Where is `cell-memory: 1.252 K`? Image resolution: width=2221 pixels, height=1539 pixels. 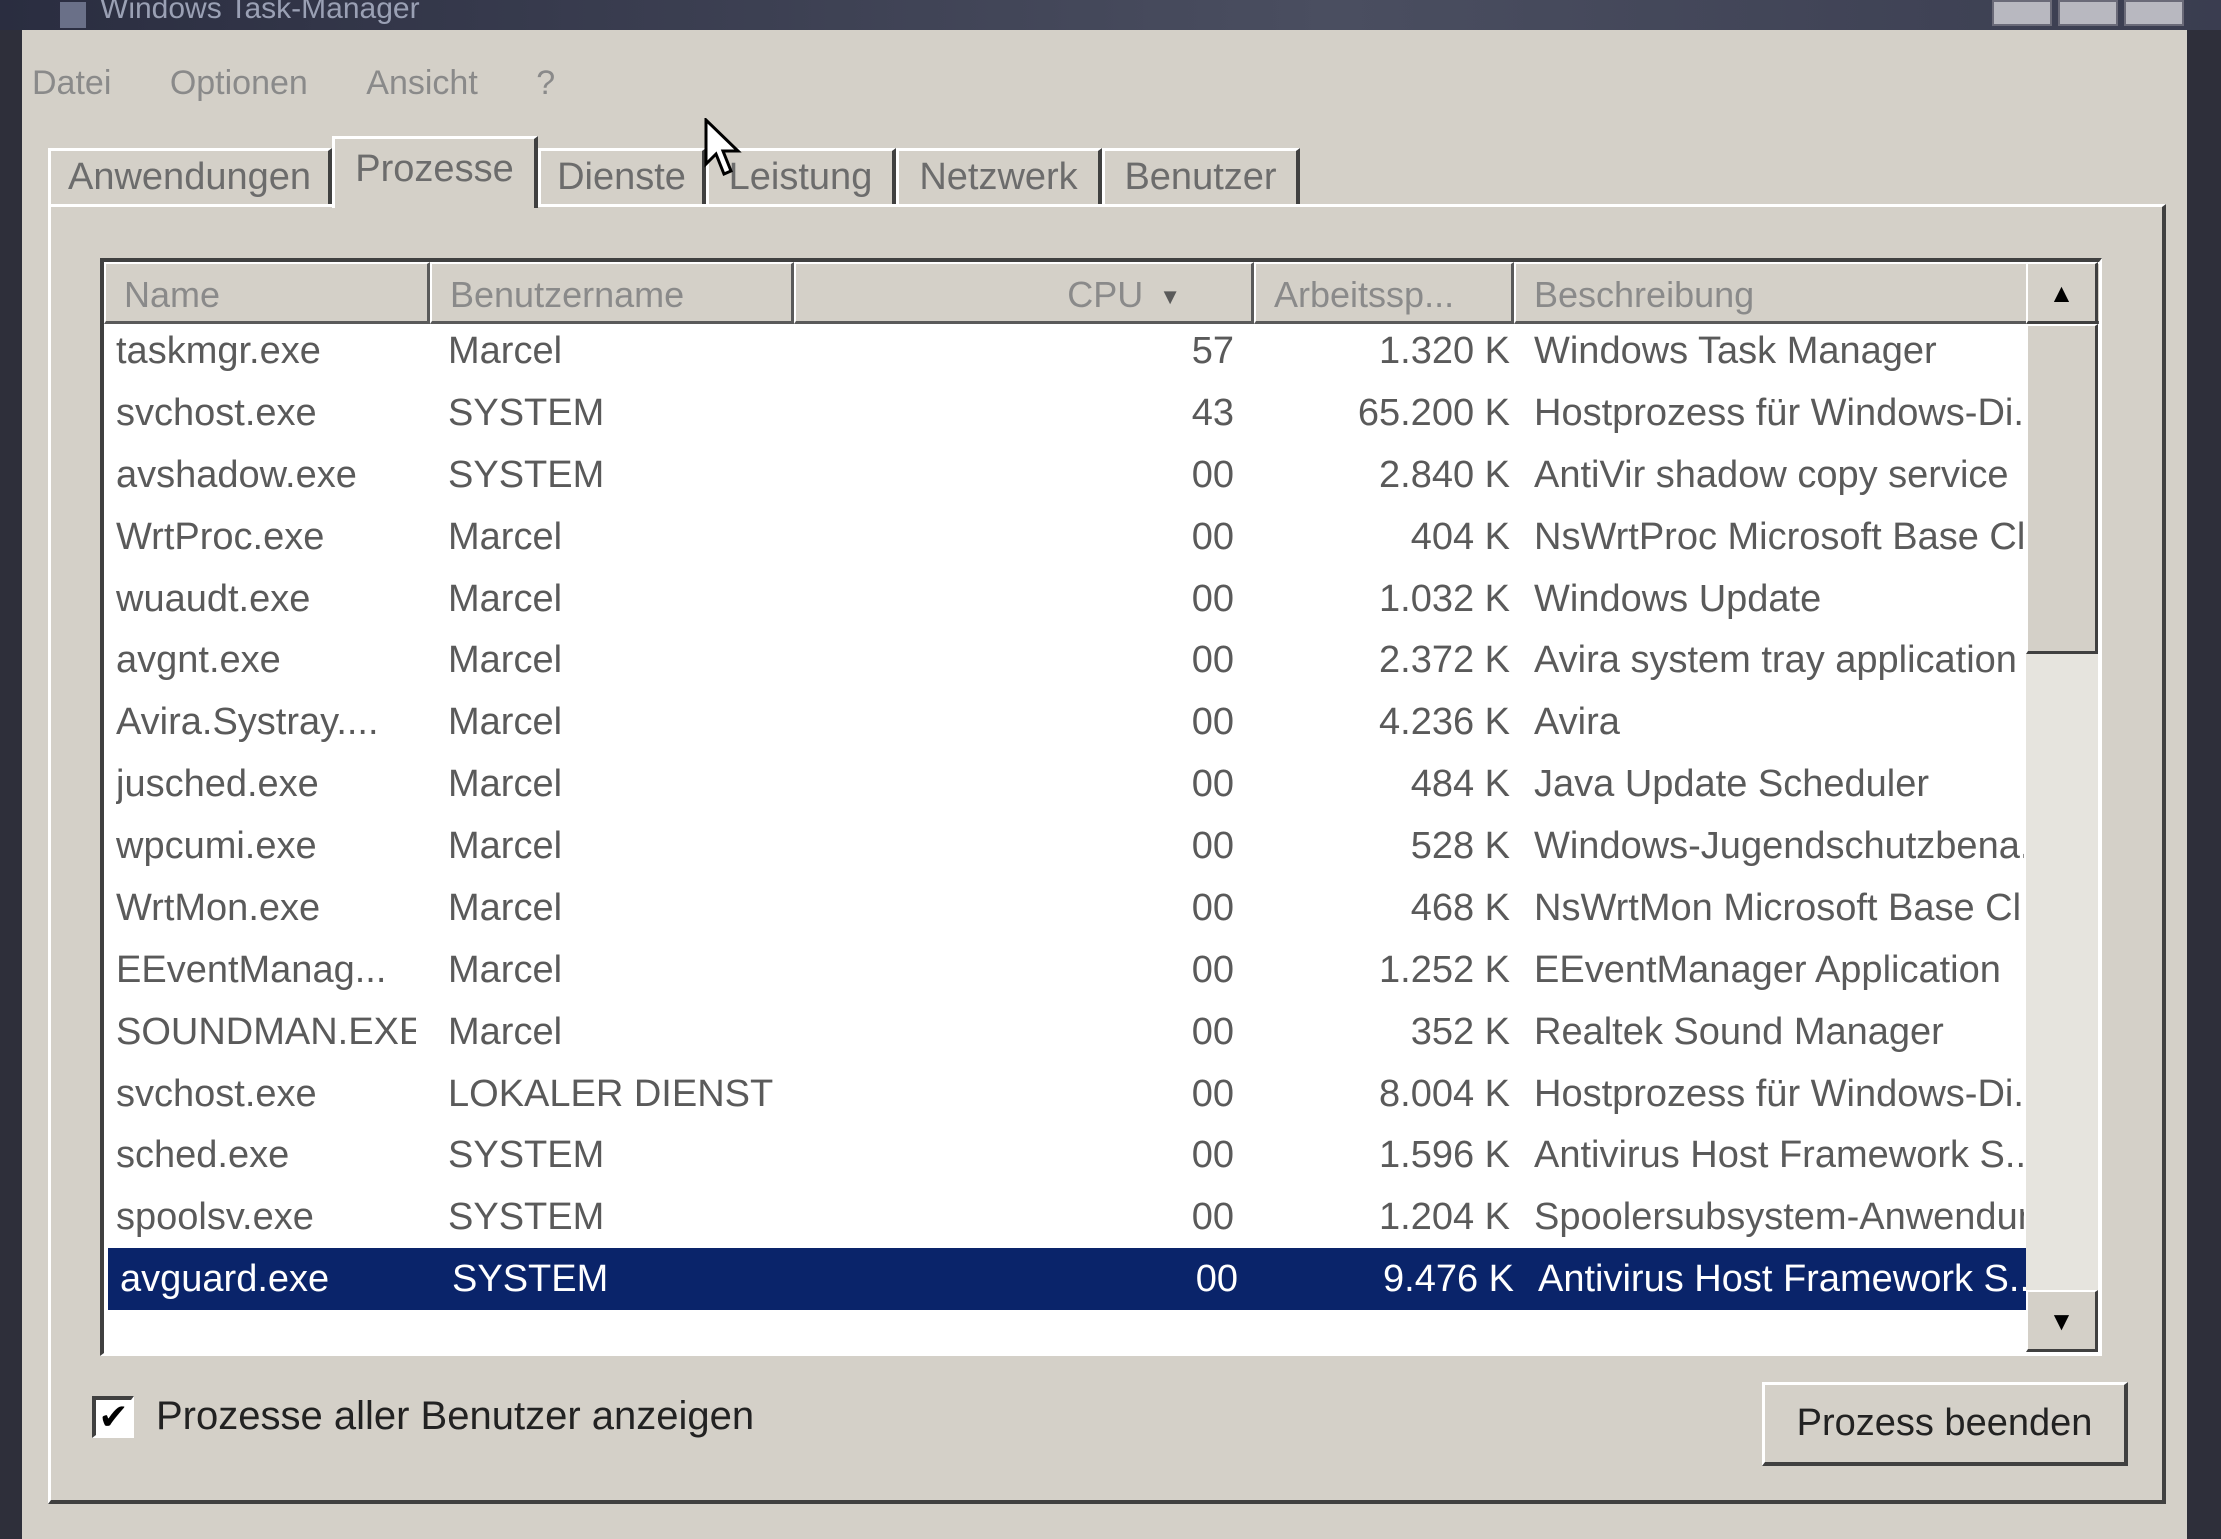 cell-memory: 1.252 K is located at coordinates (1444, 969).